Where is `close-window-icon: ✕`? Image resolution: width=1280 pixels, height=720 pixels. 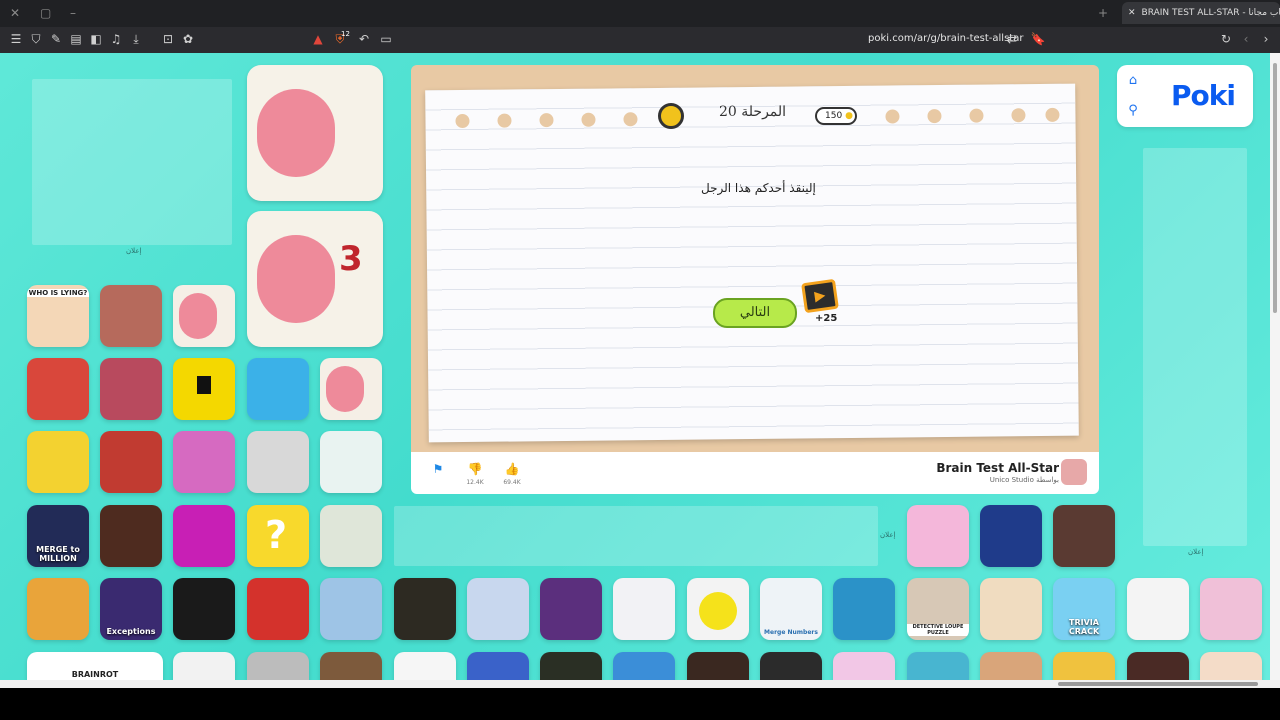 close-window-icon: ✕ is located at coordinates (15, 13).